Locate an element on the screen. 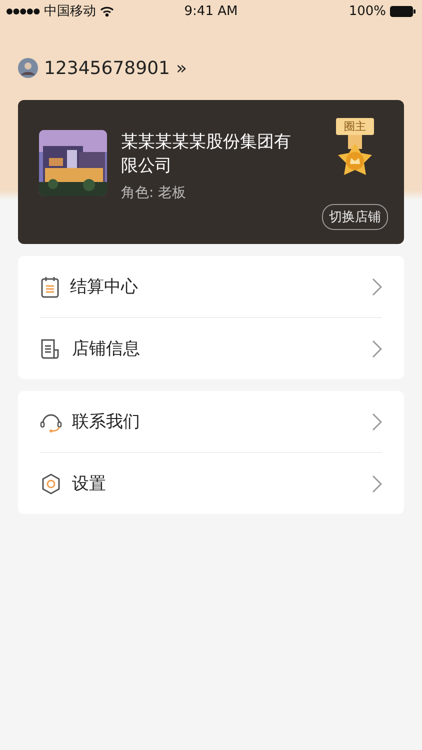 The height and width of the screenshot is (750, 422). battery-percent: 100% is located at coordinates (367, 11).